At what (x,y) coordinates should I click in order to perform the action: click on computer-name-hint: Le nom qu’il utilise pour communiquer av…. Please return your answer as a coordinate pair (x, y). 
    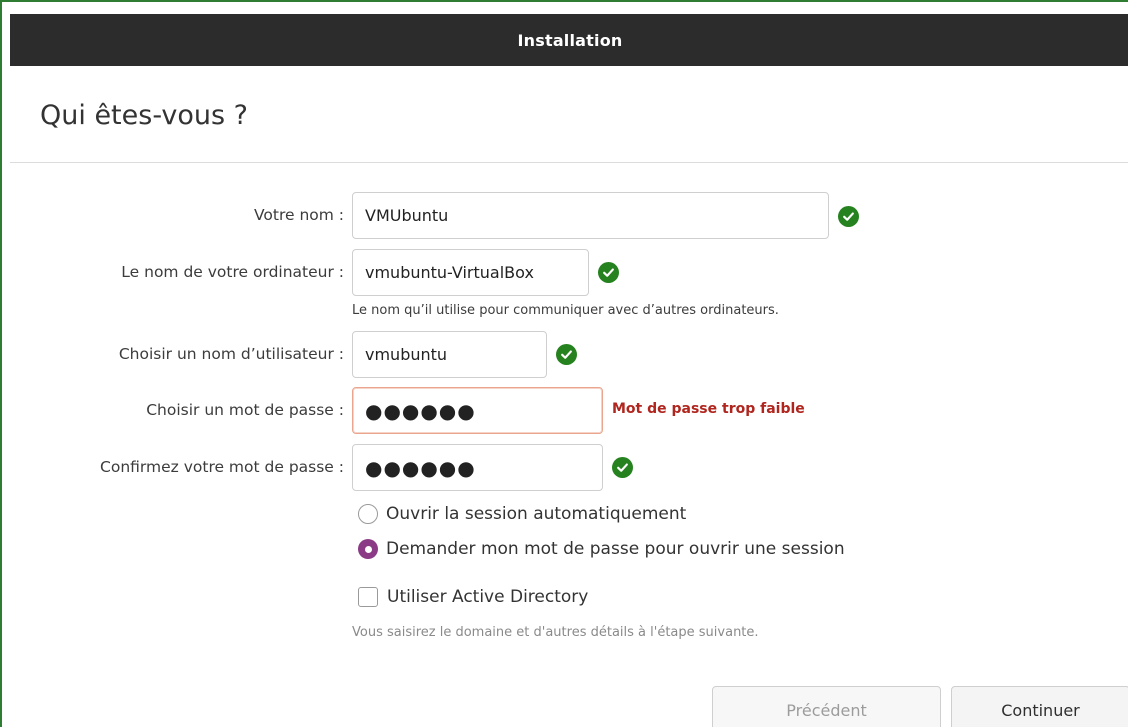
    Looking at the image, I should click on (565, 310).